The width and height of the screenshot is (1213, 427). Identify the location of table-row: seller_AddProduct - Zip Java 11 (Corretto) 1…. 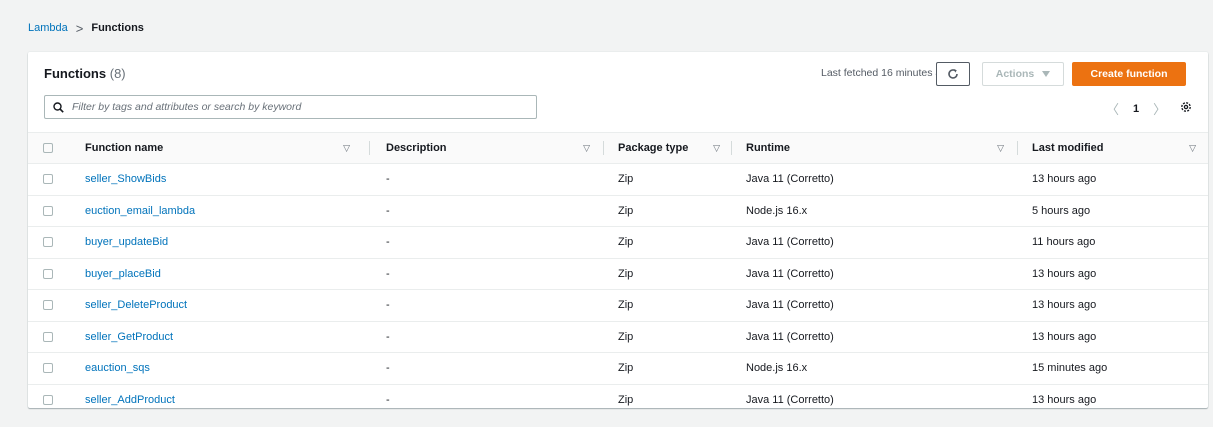
(618, 399).